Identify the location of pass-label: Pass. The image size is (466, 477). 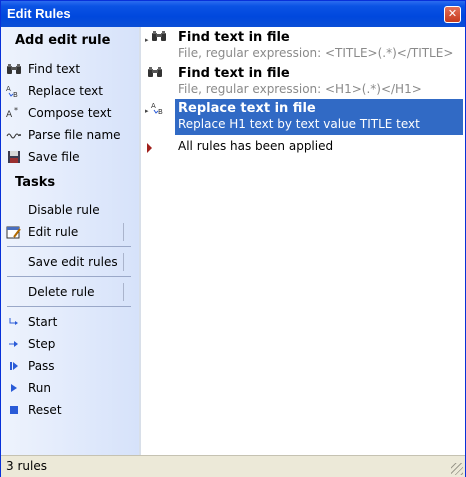
(41, 366).